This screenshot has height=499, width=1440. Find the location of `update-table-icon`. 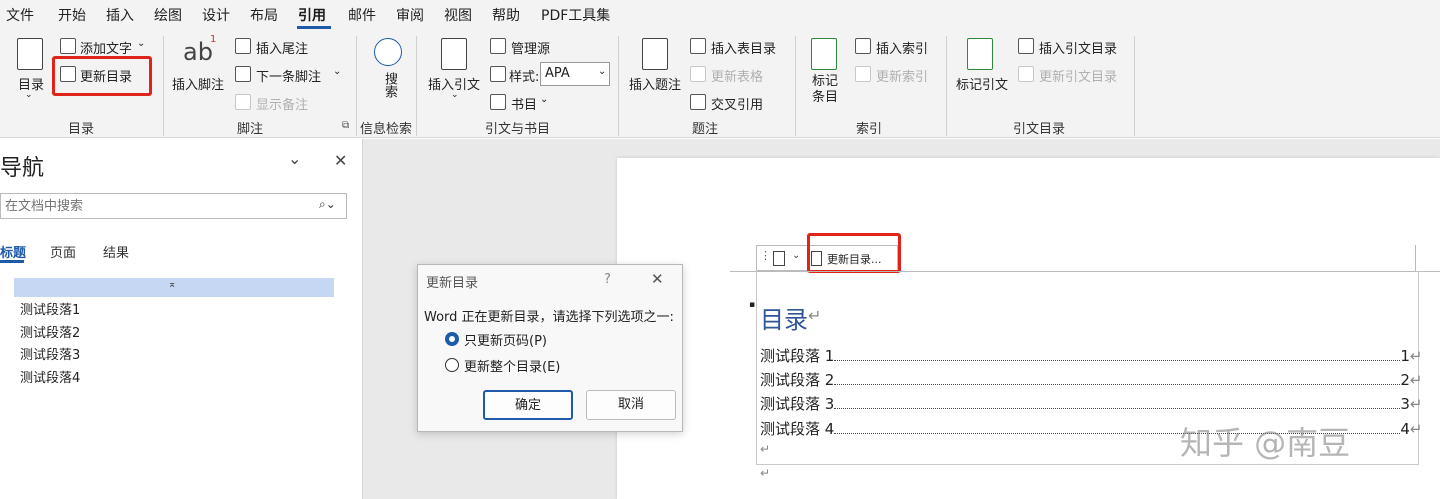

update-table-icon is located at coordinates (698, 74).